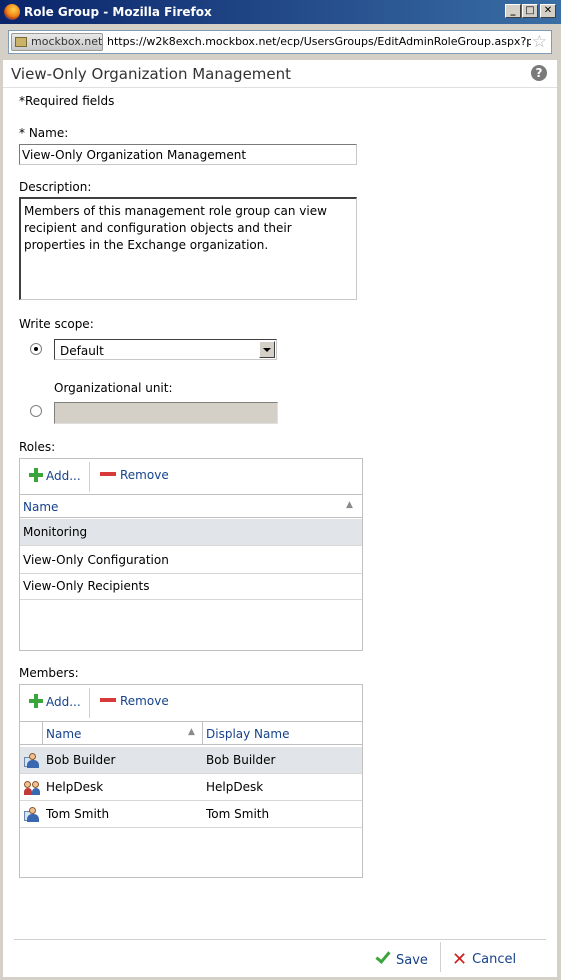 The image size is (561, 980). What do you see at coordinates (32, 788) in the screenshot?
I see `group-icon` at bounding box center [32, 788].